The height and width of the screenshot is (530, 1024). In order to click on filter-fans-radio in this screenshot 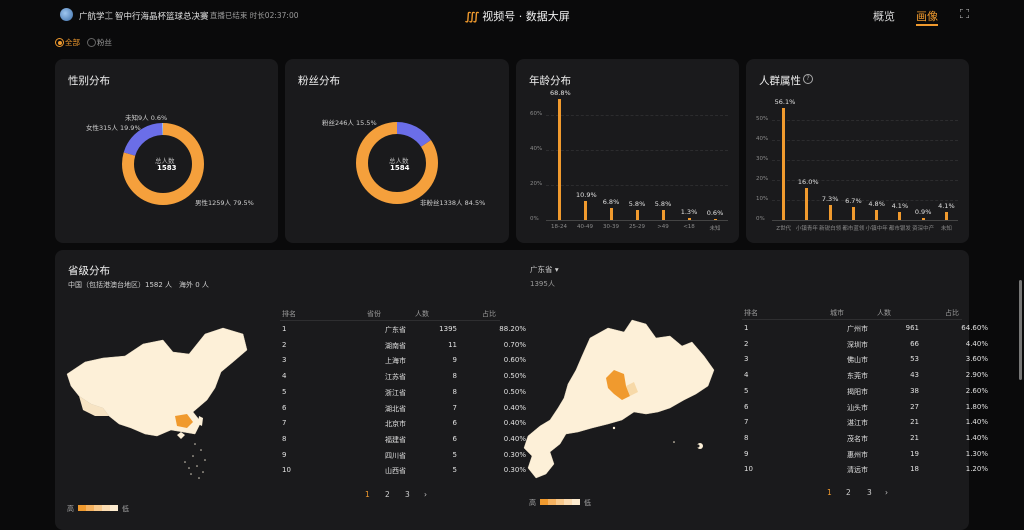, I will do `click(91, 42)`.